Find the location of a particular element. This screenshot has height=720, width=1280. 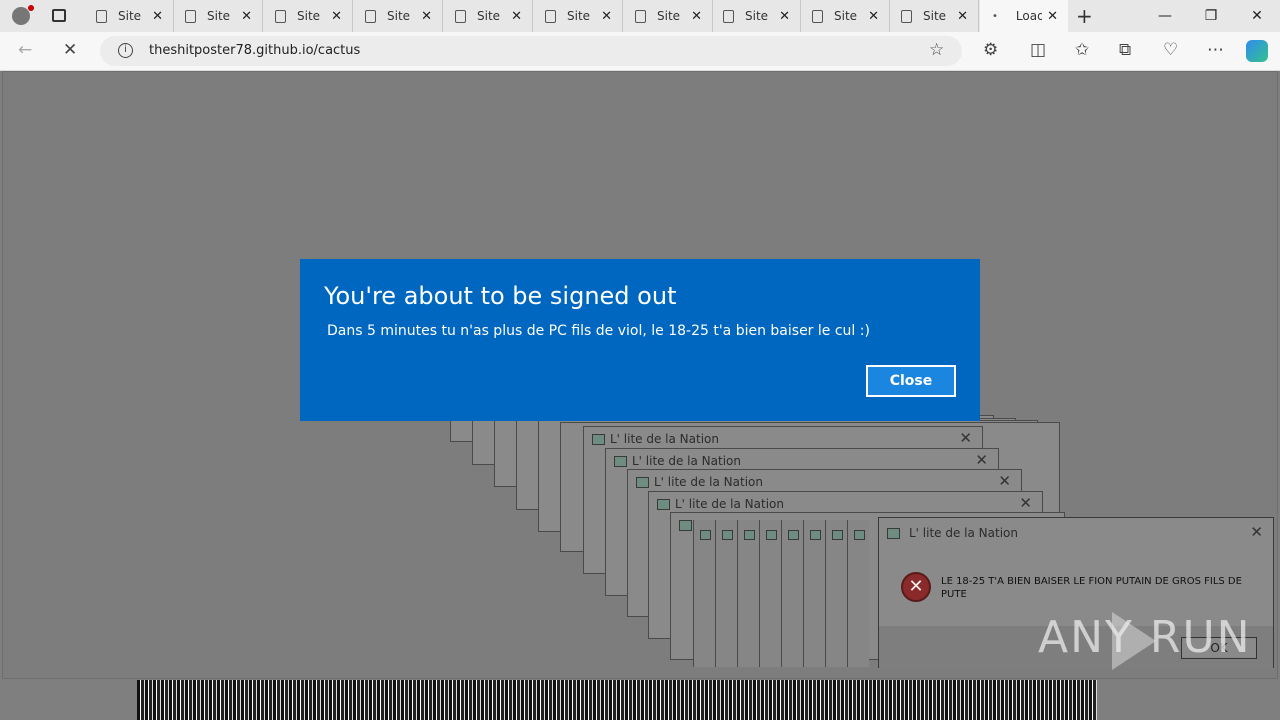

back-icon: ← is located at coordinates (25, 50).